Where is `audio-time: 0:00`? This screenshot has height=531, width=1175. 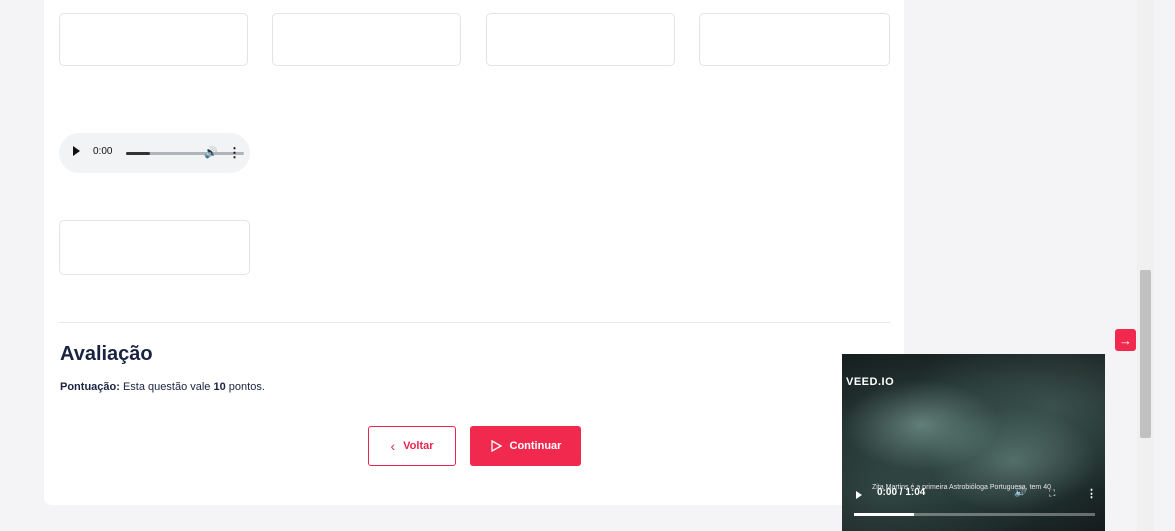 audio-time: 0:00 is located at coordinates (103, 151).